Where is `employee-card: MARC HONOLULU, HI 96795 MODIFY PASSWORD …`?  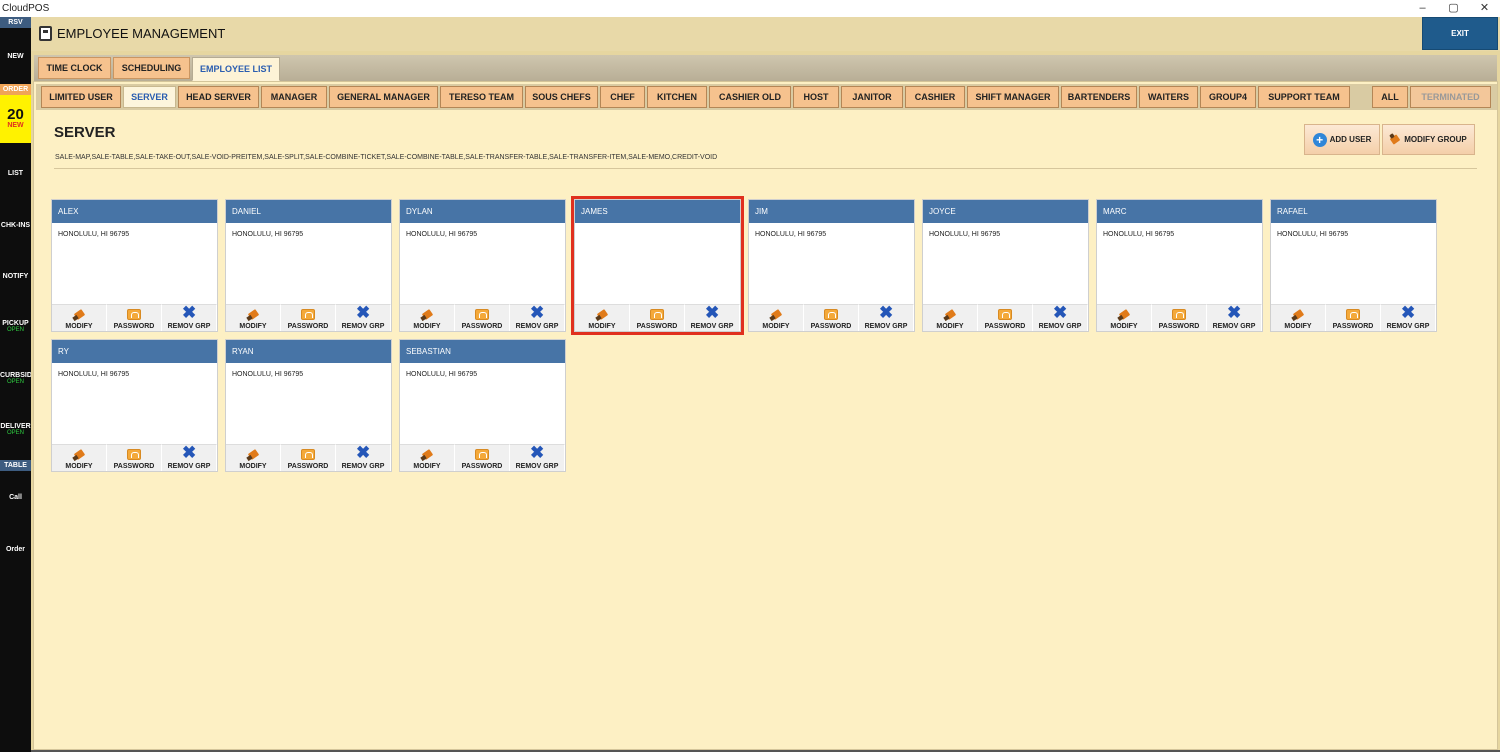 employee-card: MARC HONOLULU, HI 96795 MODIFY PASSWORD … is located at coordinates (1179, 265).